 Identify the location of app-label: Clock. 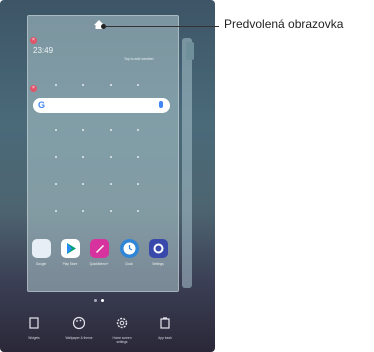
(129, 264).